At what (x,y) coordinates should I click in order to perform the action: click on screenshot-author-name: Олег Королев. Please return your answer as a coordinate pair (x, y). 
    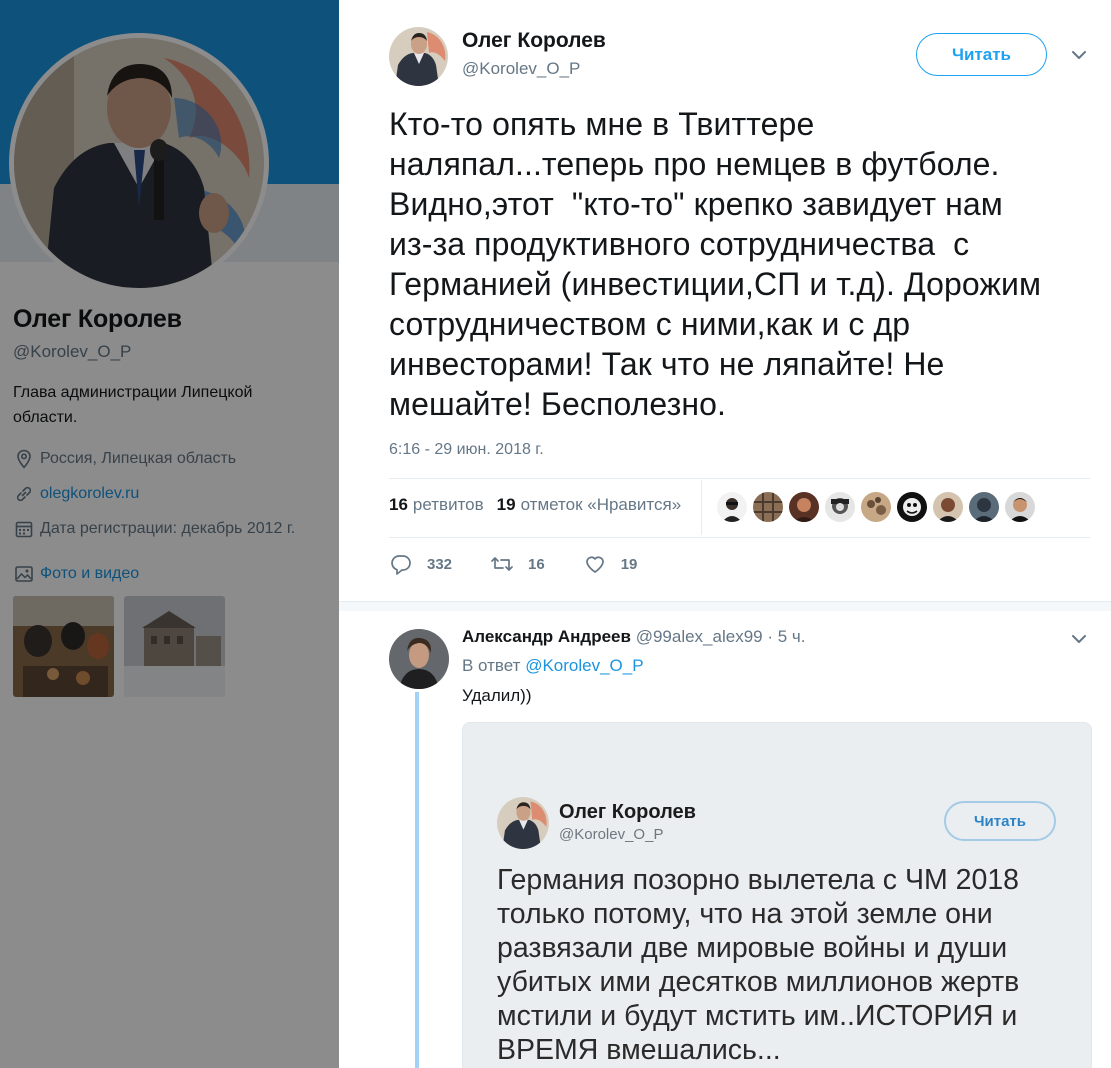
    Looking at the image, I should click on (627, 812).